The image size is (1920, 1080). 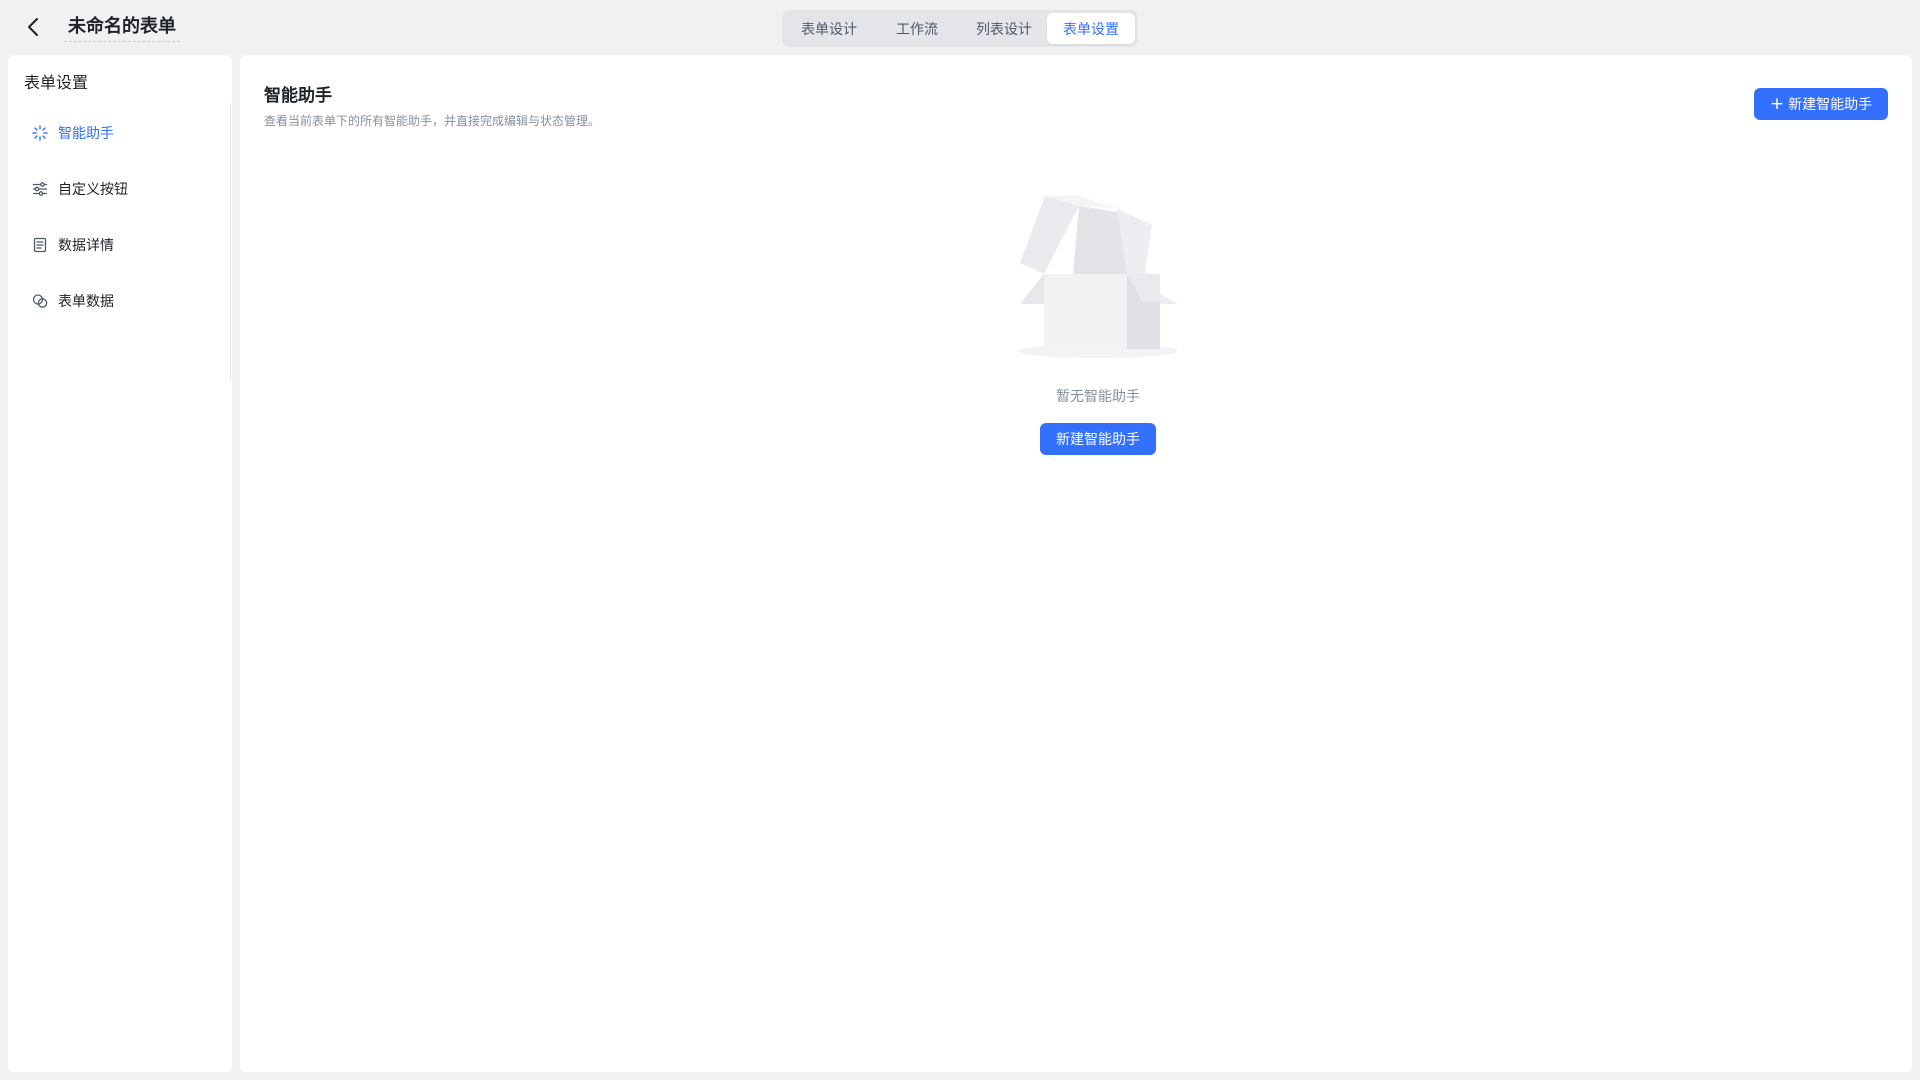 I want to click on tab-list-design: 列表设计, so click(x=1004, y=28).